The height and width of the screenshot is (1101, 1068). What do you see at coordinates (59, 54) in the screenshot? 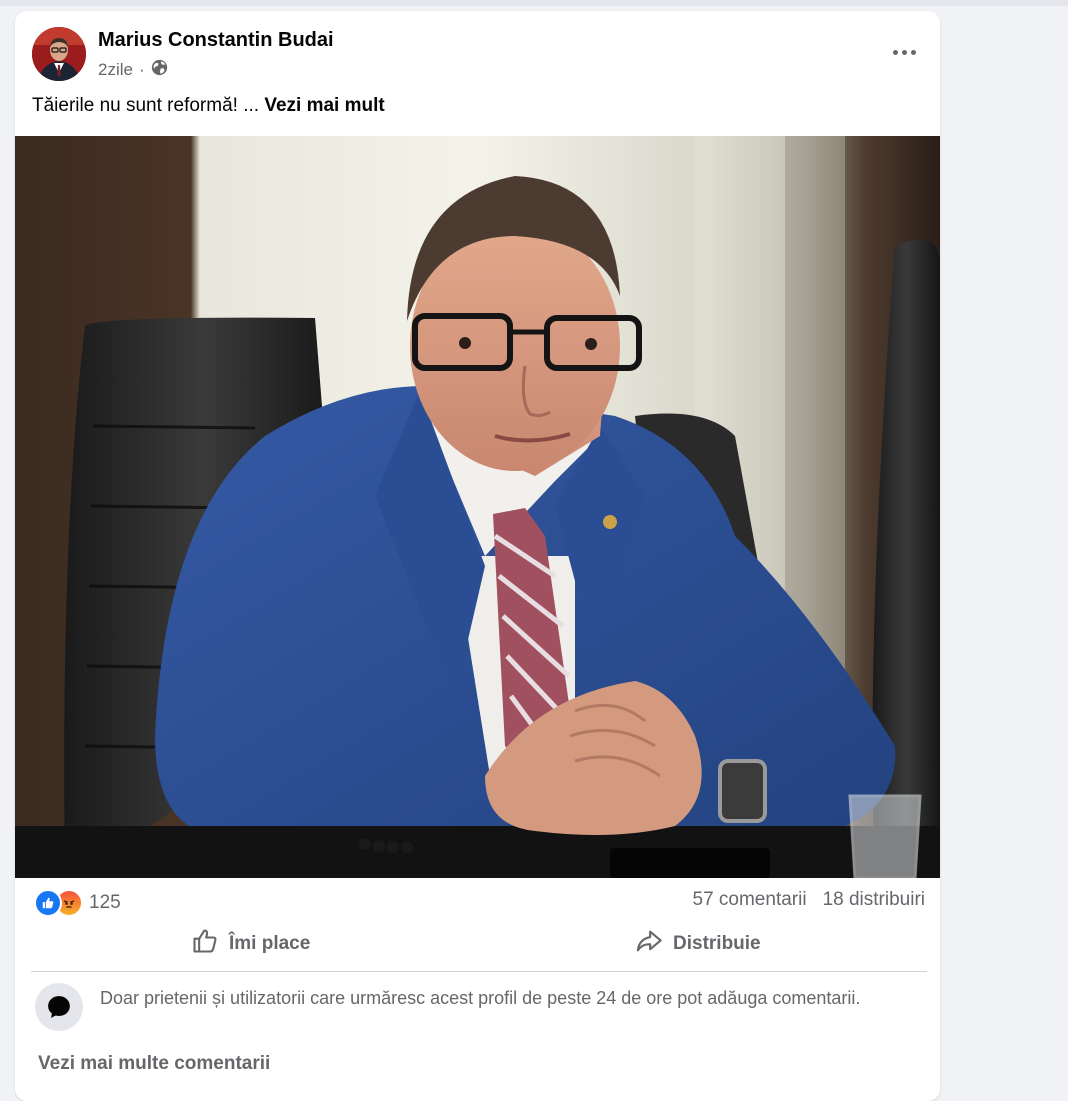
I see `author-avatar` at bounding box center [59, 54].